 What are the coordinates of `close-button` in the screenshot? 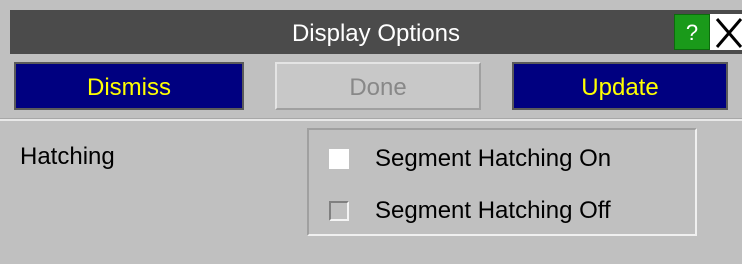 It's located at (726, 32).